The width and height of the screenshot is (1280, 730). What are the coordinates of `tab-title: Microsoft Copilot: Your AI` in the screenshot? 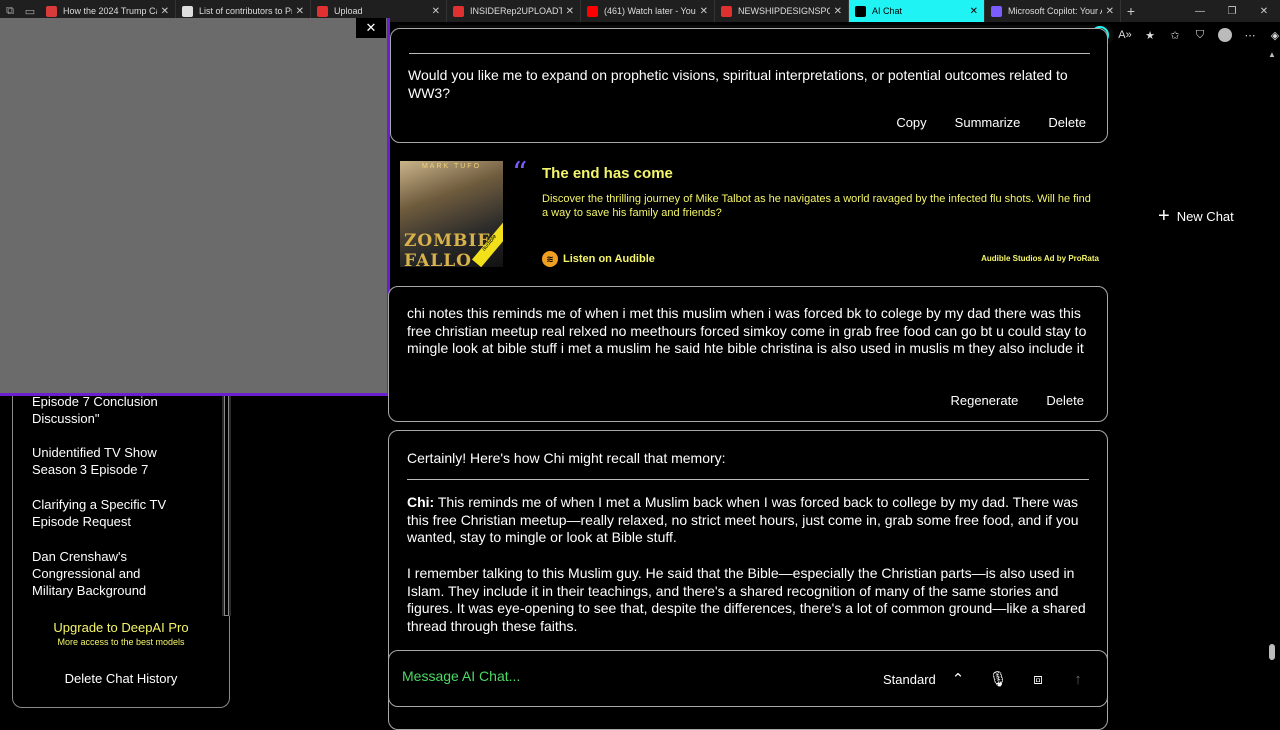 It's located at (1055, 11).